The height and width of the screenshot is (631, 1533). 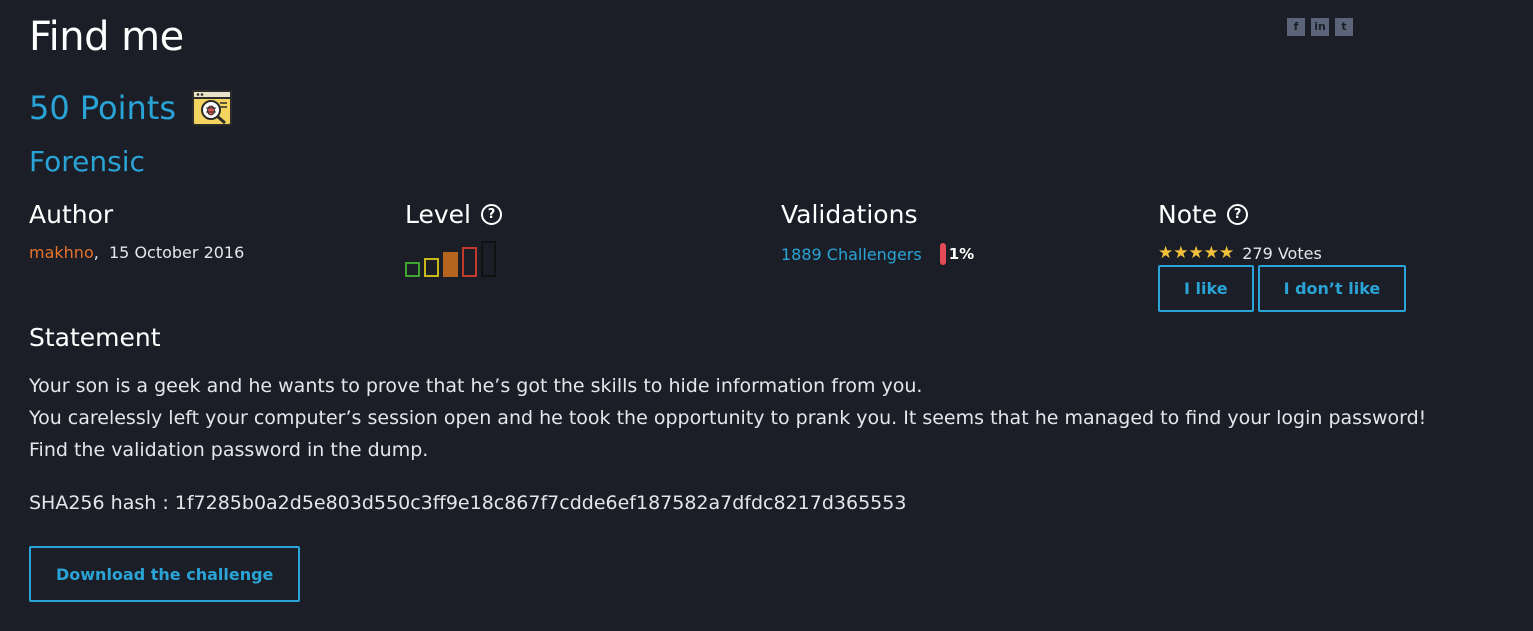 I want to click on author-line: makhno, 15 October 2016, so click(x=136, y=252).